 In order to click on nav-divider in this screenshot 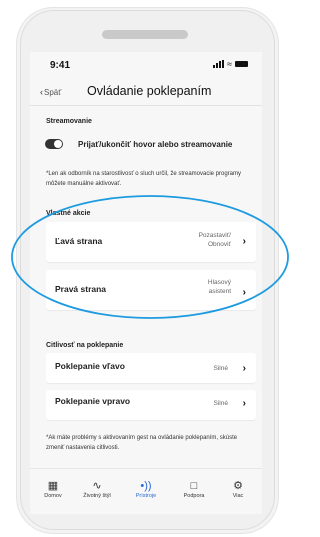, I will do `click(146, 105)`.